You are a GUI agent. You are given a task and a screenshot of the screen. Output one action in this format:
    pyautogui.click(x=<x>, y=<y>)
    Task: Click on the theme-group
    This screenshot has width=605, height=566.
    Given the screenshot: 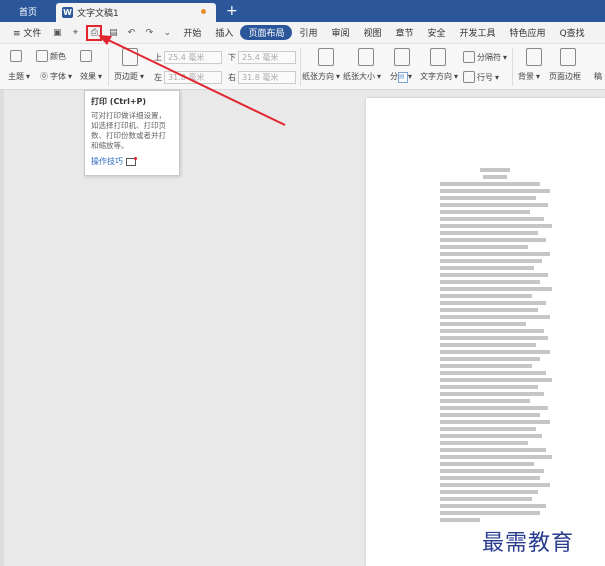 What is the action you would take?
    pyautogui.click(x=16, y=56)
    